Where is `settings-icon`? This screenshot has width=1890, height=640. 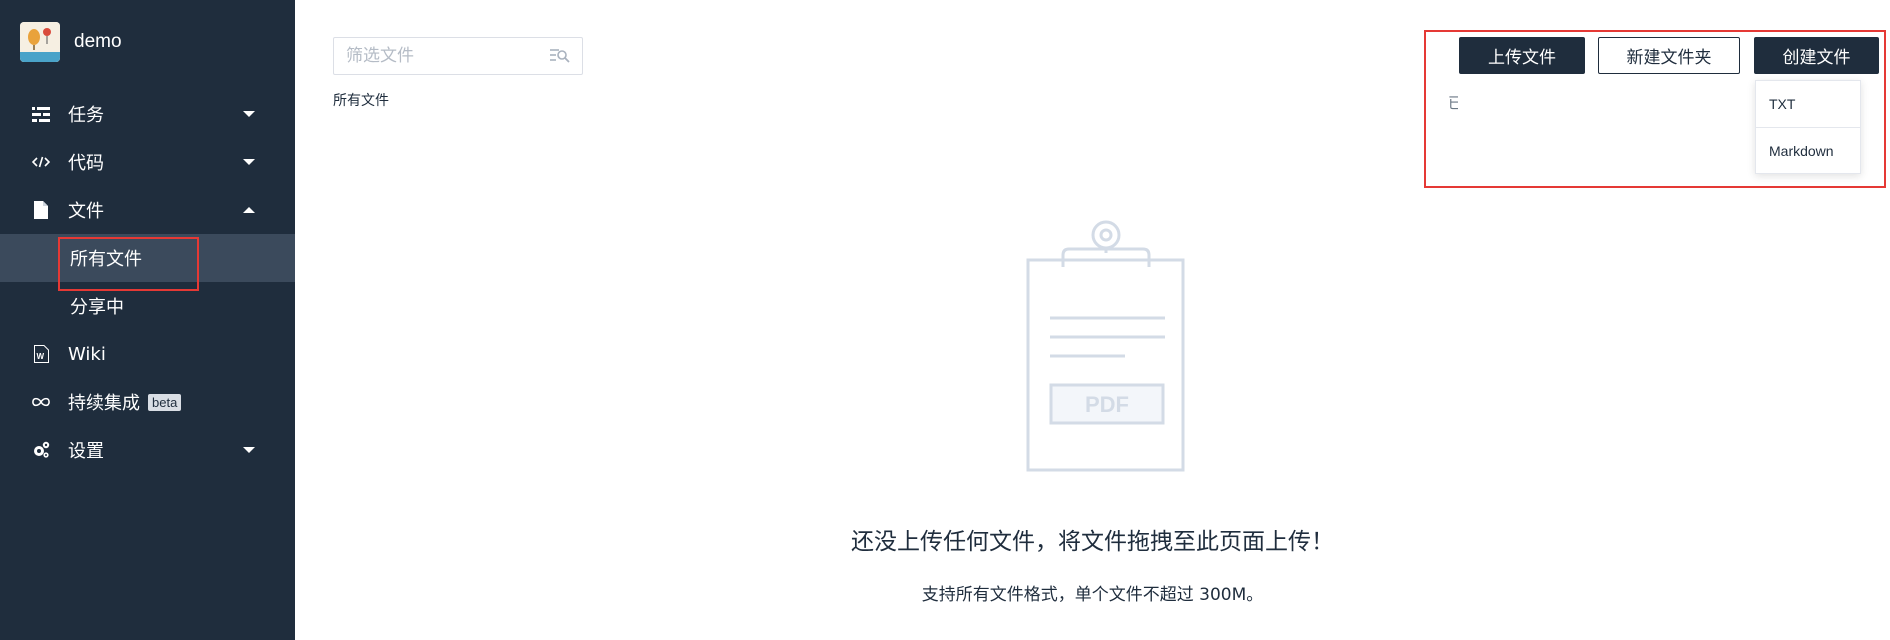 settings-icon is located at coordinates (41, 450).